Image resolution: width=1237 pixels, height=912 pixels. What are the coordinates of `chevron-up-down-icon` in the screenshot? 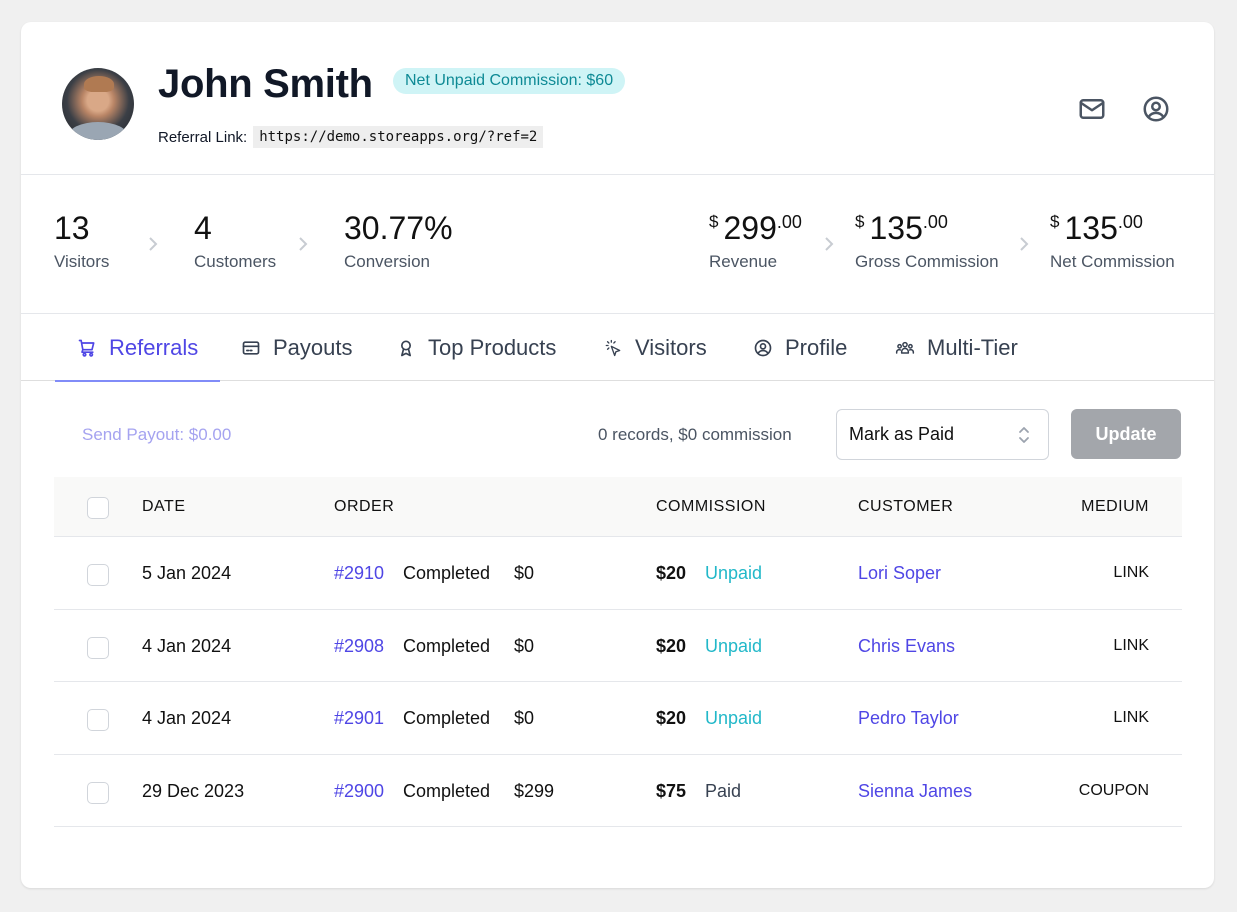 It's located at (1024, 435).